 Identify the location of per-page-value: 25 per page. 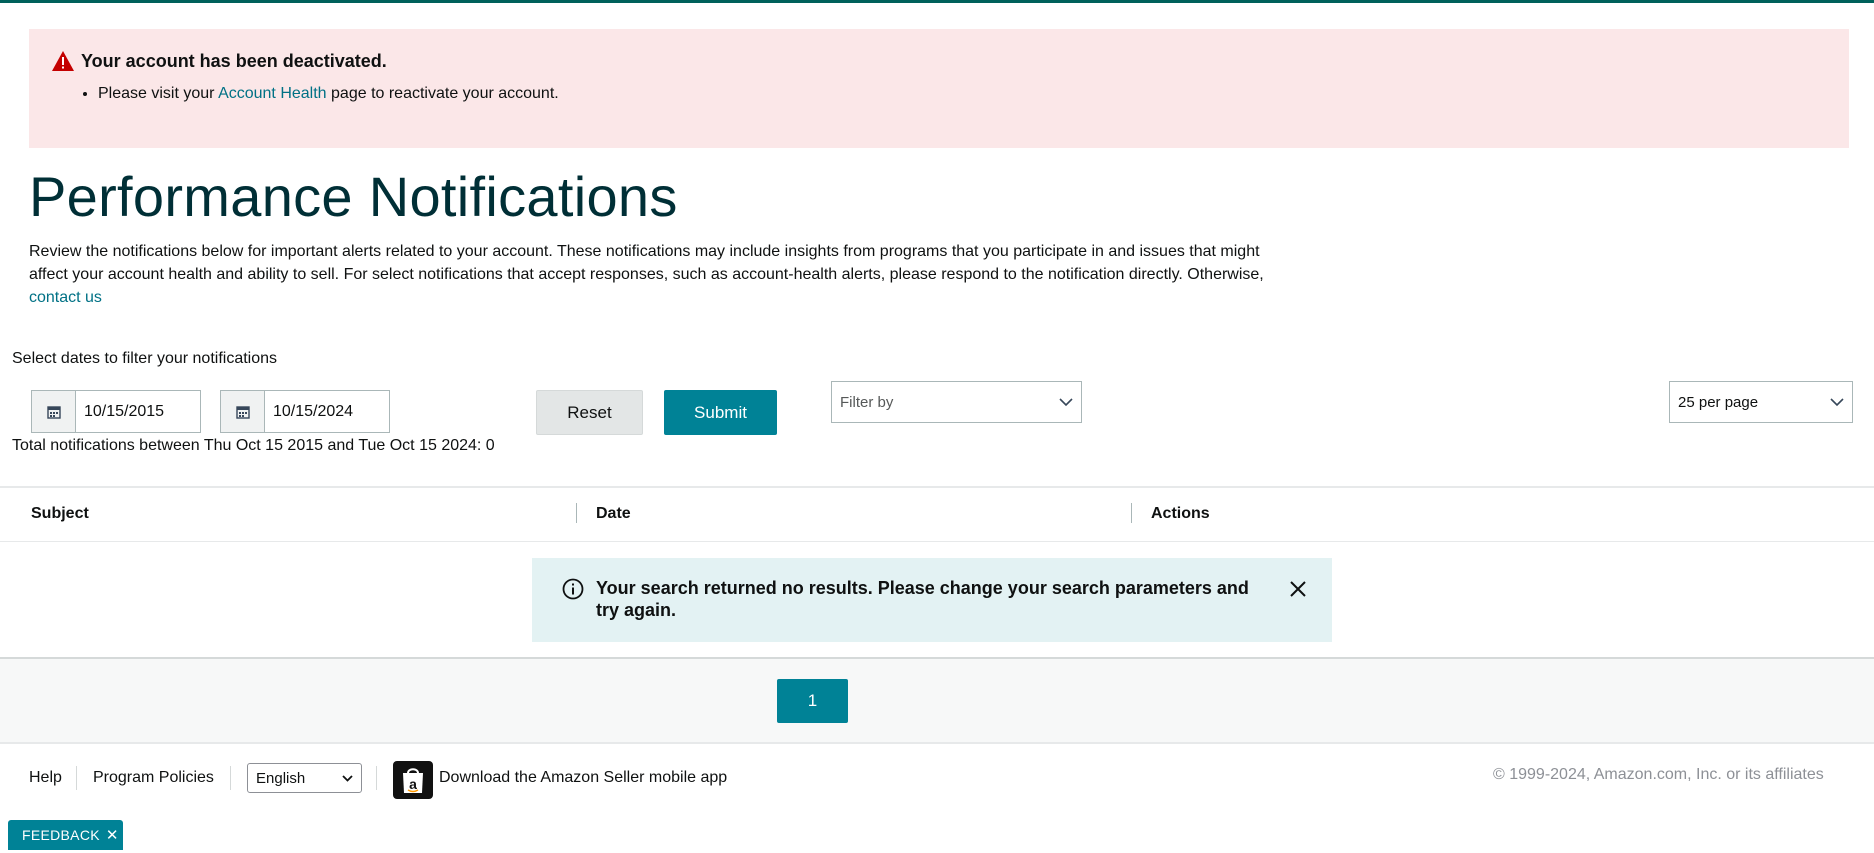
(1718, 402).